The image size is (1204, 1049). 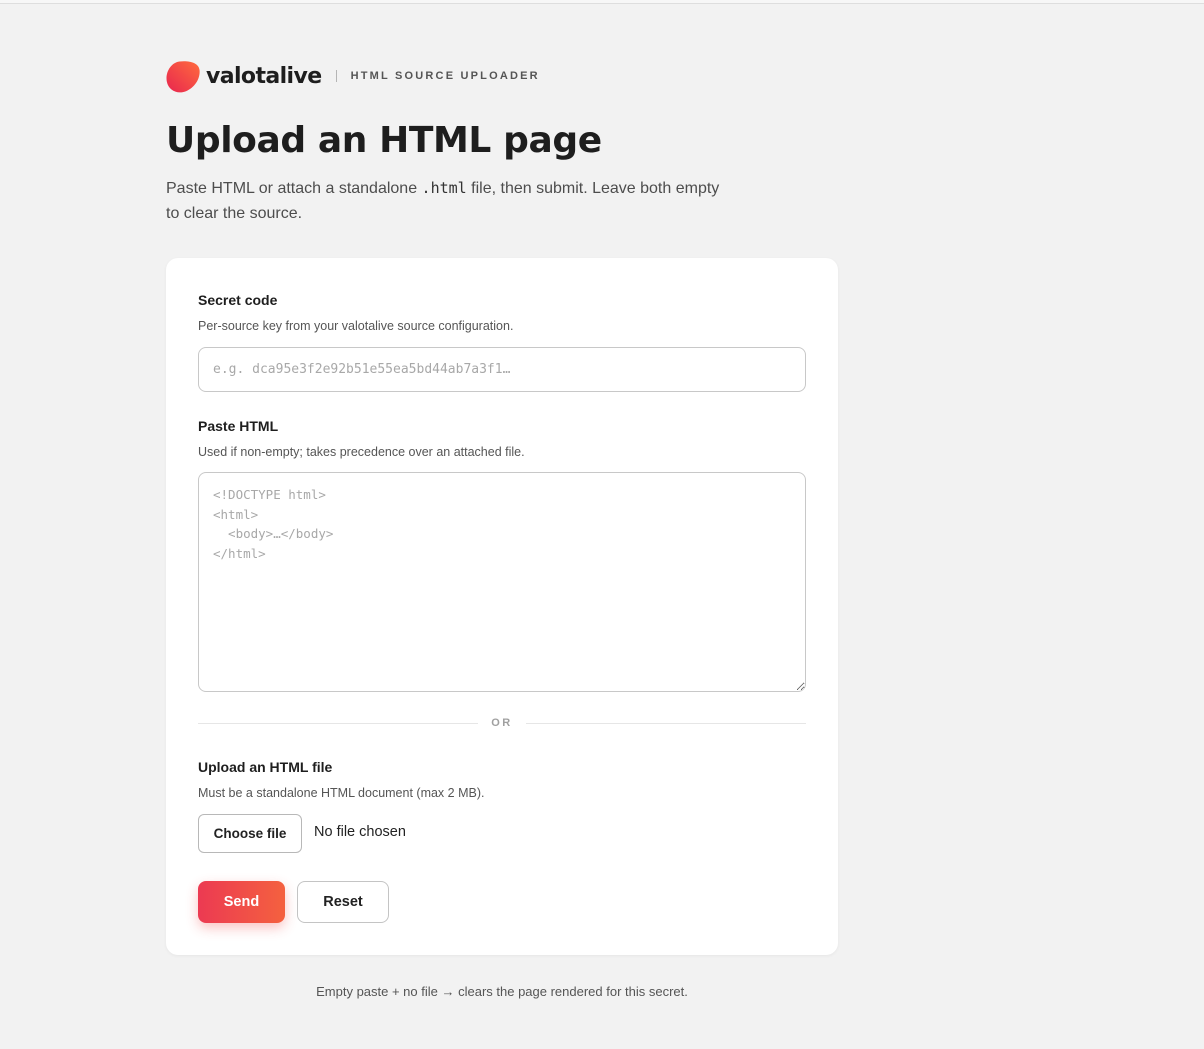 What do you see at coordinates (666, 723) in the screenshot?
I see `divider-line-right` at bounding box center [666, 723].